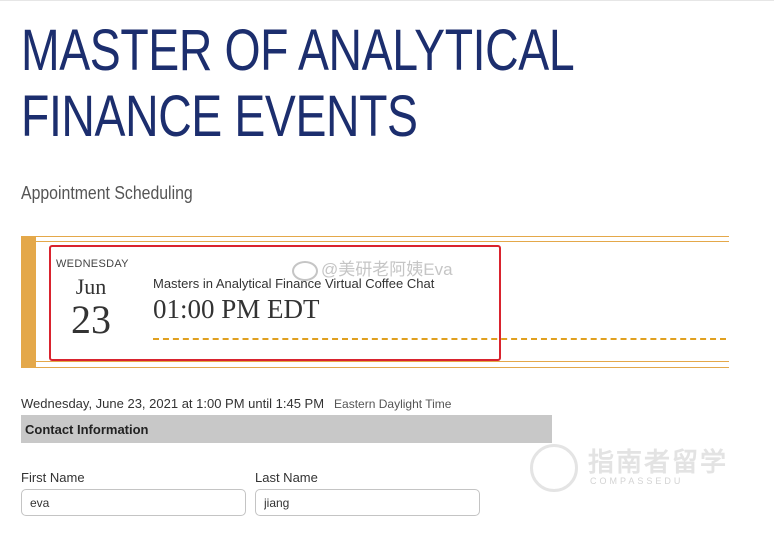  What do you see at coordinates (637, 481) in the screenshot?
I see `brand-watermark-en: COMPASSEDU` at bounding box center [637, 481].